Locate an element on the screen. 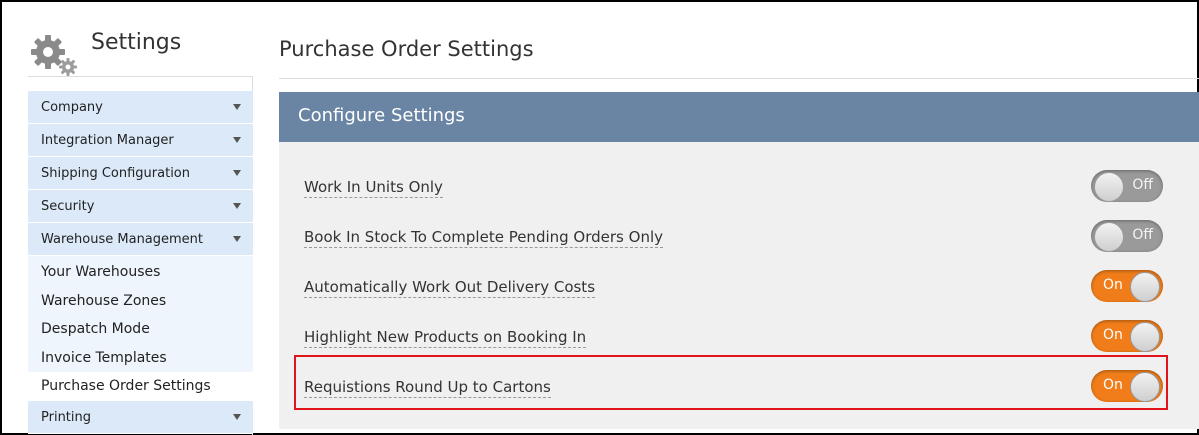 Image resolution: width=1199 pixels, height=435 pixels. page-title: Purchase Order Settings is located at coordinates (406, 49).